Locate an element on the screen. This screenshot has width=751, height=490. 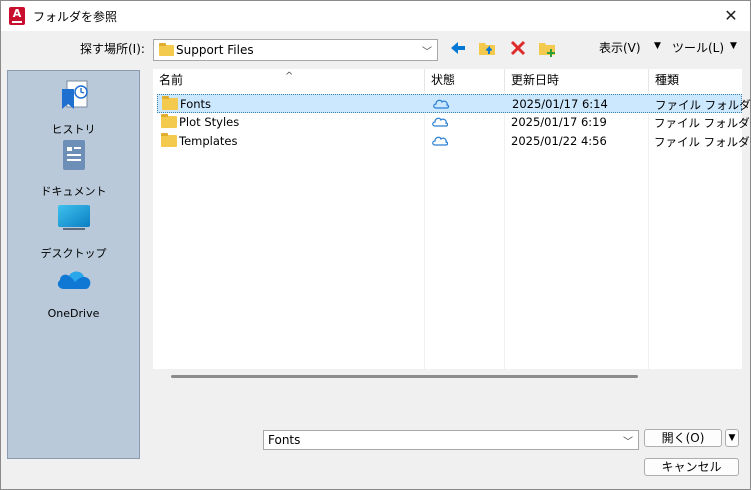
item-name: Fonts is located at coordinates (196, 104).